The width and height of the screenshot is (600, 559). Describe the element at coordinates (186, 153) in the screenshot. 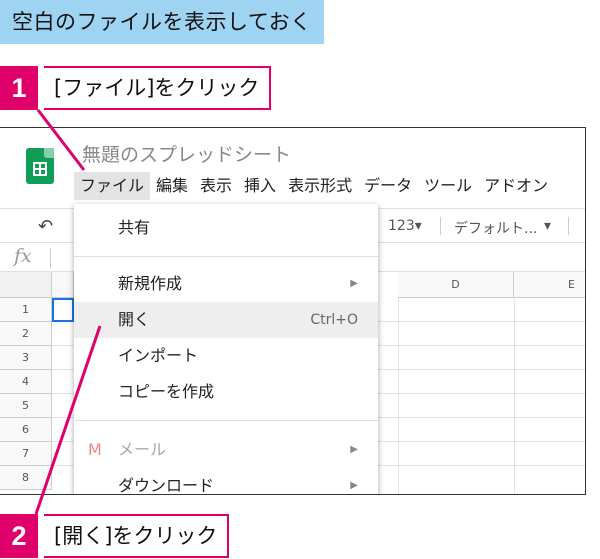

I see `document-title: 無題のスプレッドシート` at that location.